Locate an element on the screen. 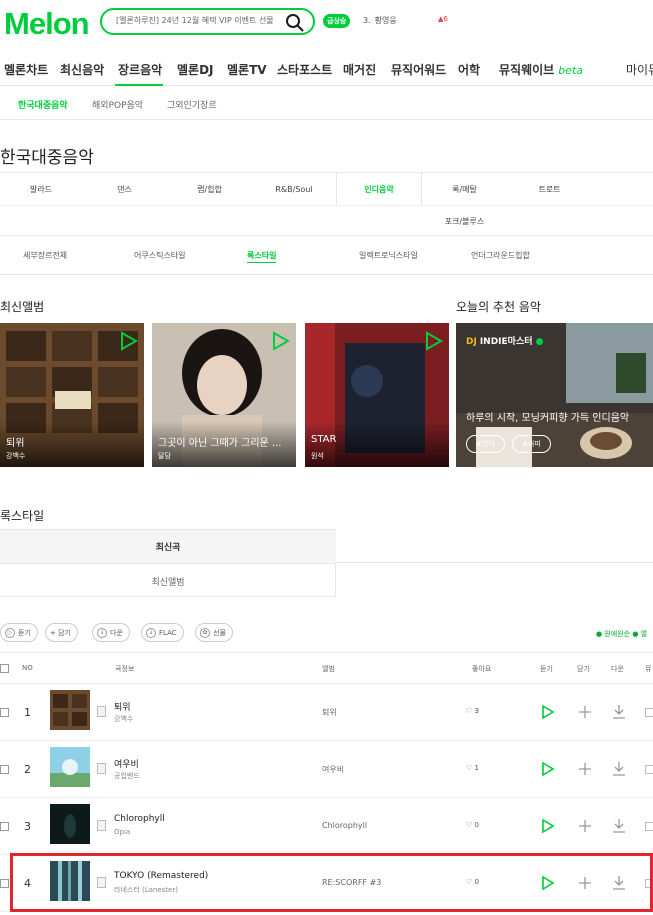 This screenshot has height=915, width=653. detail-tab-rock: 록스타일 is located at coordinates (262, 256).